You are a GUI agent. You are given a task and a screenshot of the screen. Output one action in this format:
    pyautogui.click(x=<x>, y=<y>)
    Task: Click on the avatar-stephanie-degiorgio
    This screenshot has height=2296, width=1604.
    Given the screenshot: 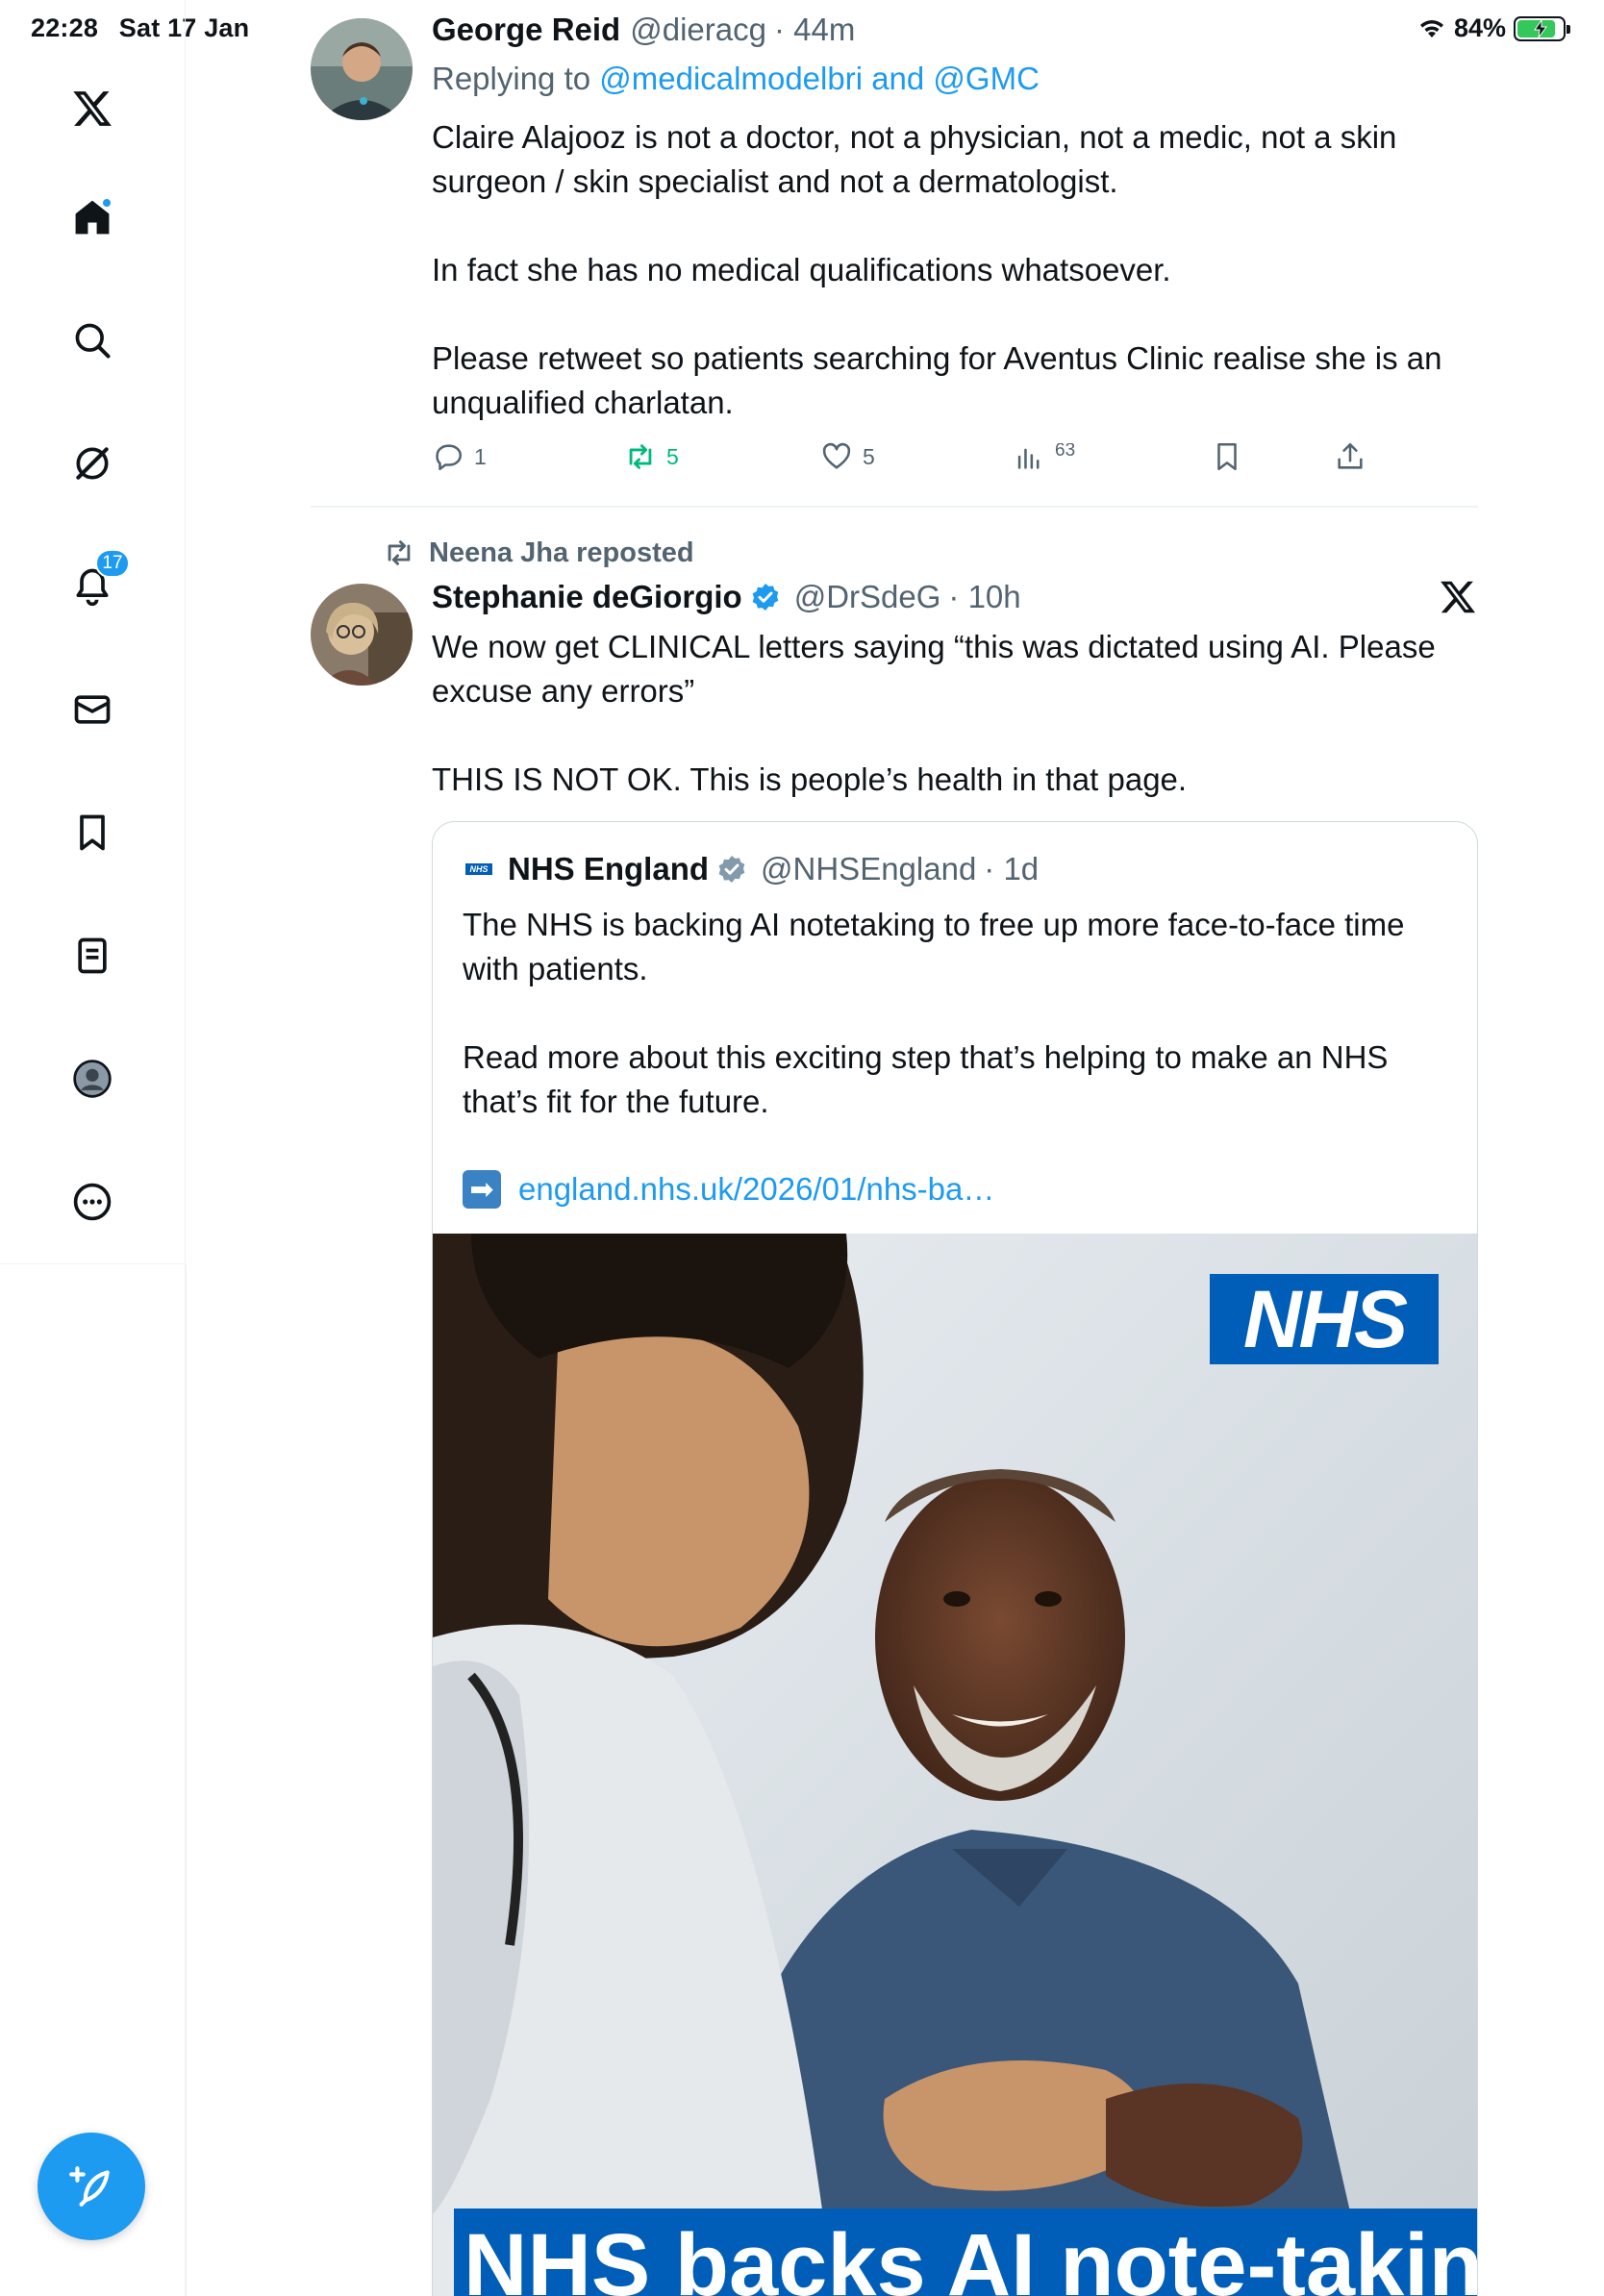 What is the action you would take?
    pyautogui.click(x=362, y=635)
    